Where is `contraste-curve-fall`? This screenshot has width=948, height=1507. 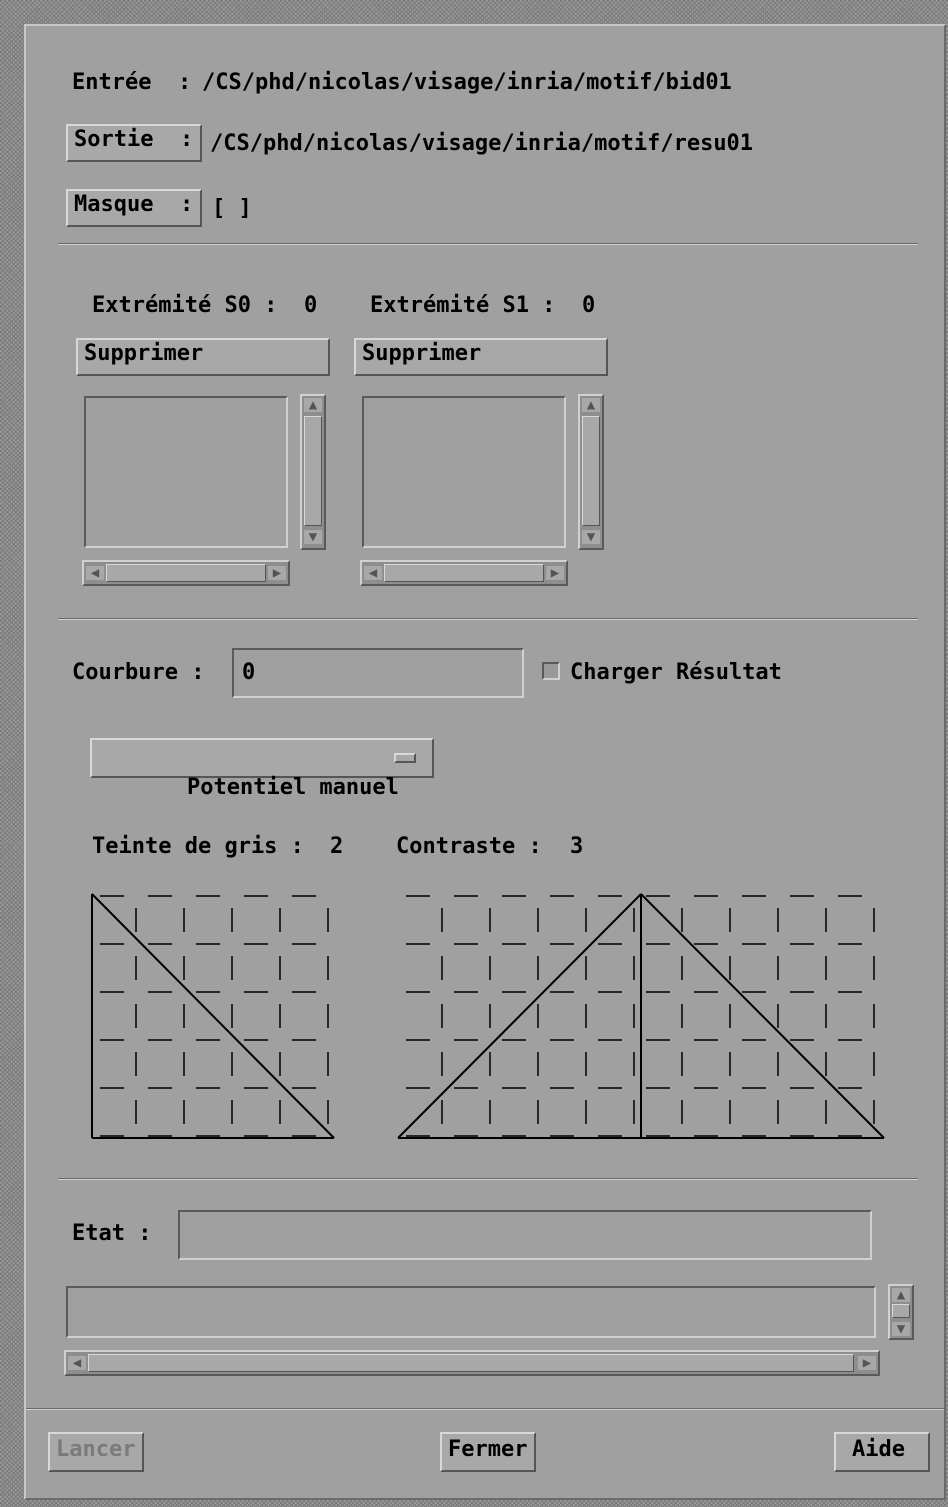
contraste-curve-fall is located at coordinates (762, 1016).